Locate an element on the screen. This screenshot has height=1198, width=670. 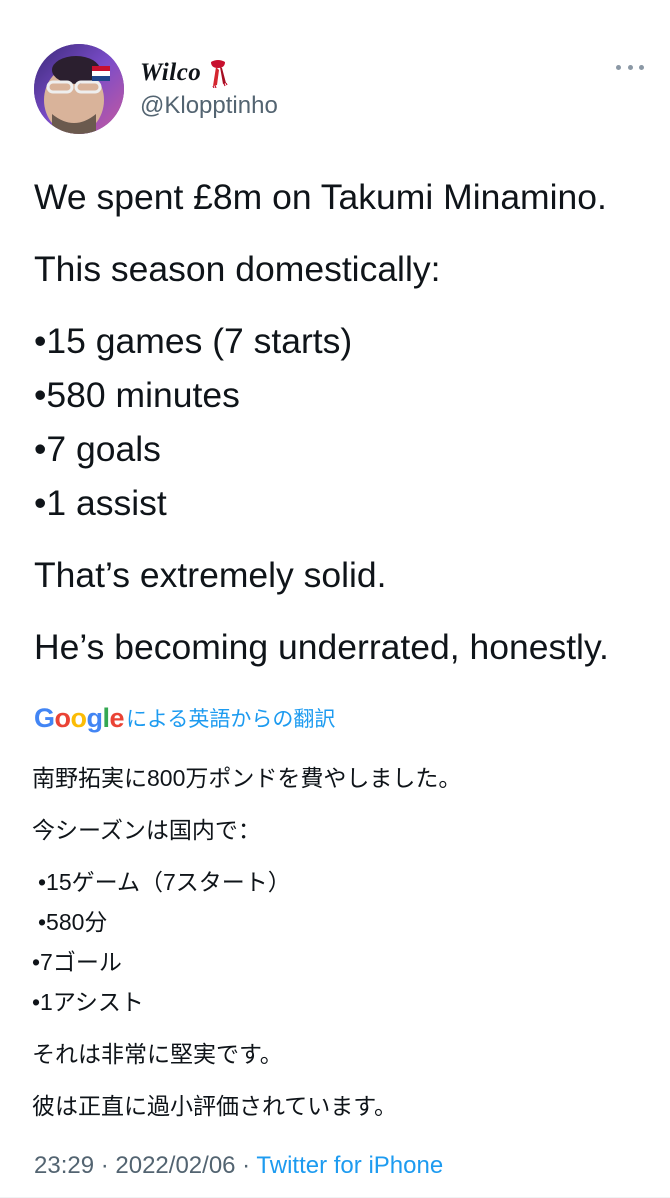
tweet-line: He’s becoming underrated, honestly. is located at coordinates (321, 647).